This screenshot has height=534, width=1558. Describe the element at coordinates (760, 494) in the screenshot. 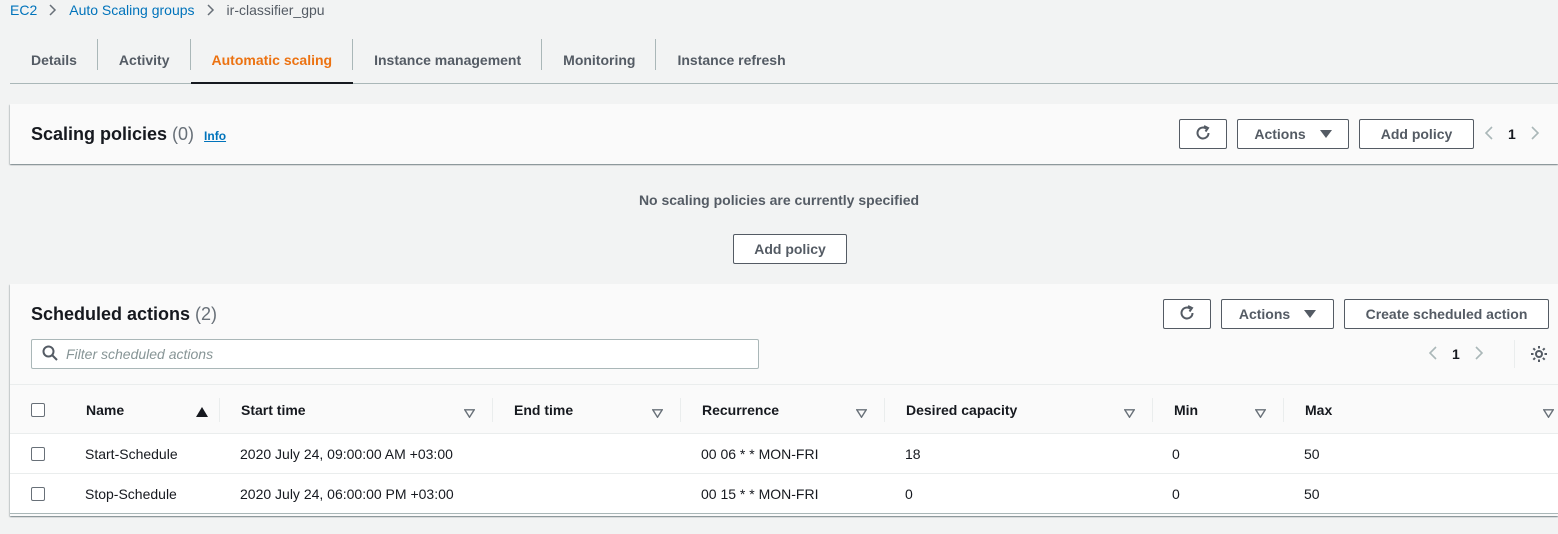

I see `cell-recurrence: 00 15 * * MON-FRI` at that location.